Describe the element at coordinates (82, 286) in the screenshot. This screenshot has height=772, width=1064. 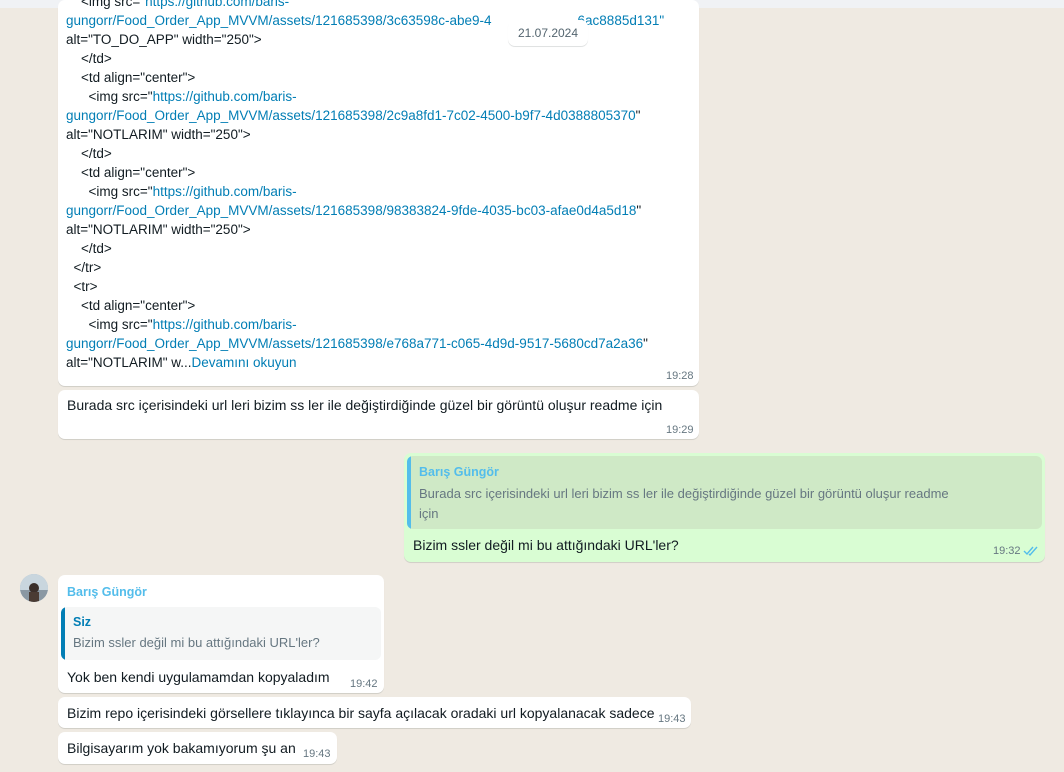
I see `code-text: <tr>` at that location.